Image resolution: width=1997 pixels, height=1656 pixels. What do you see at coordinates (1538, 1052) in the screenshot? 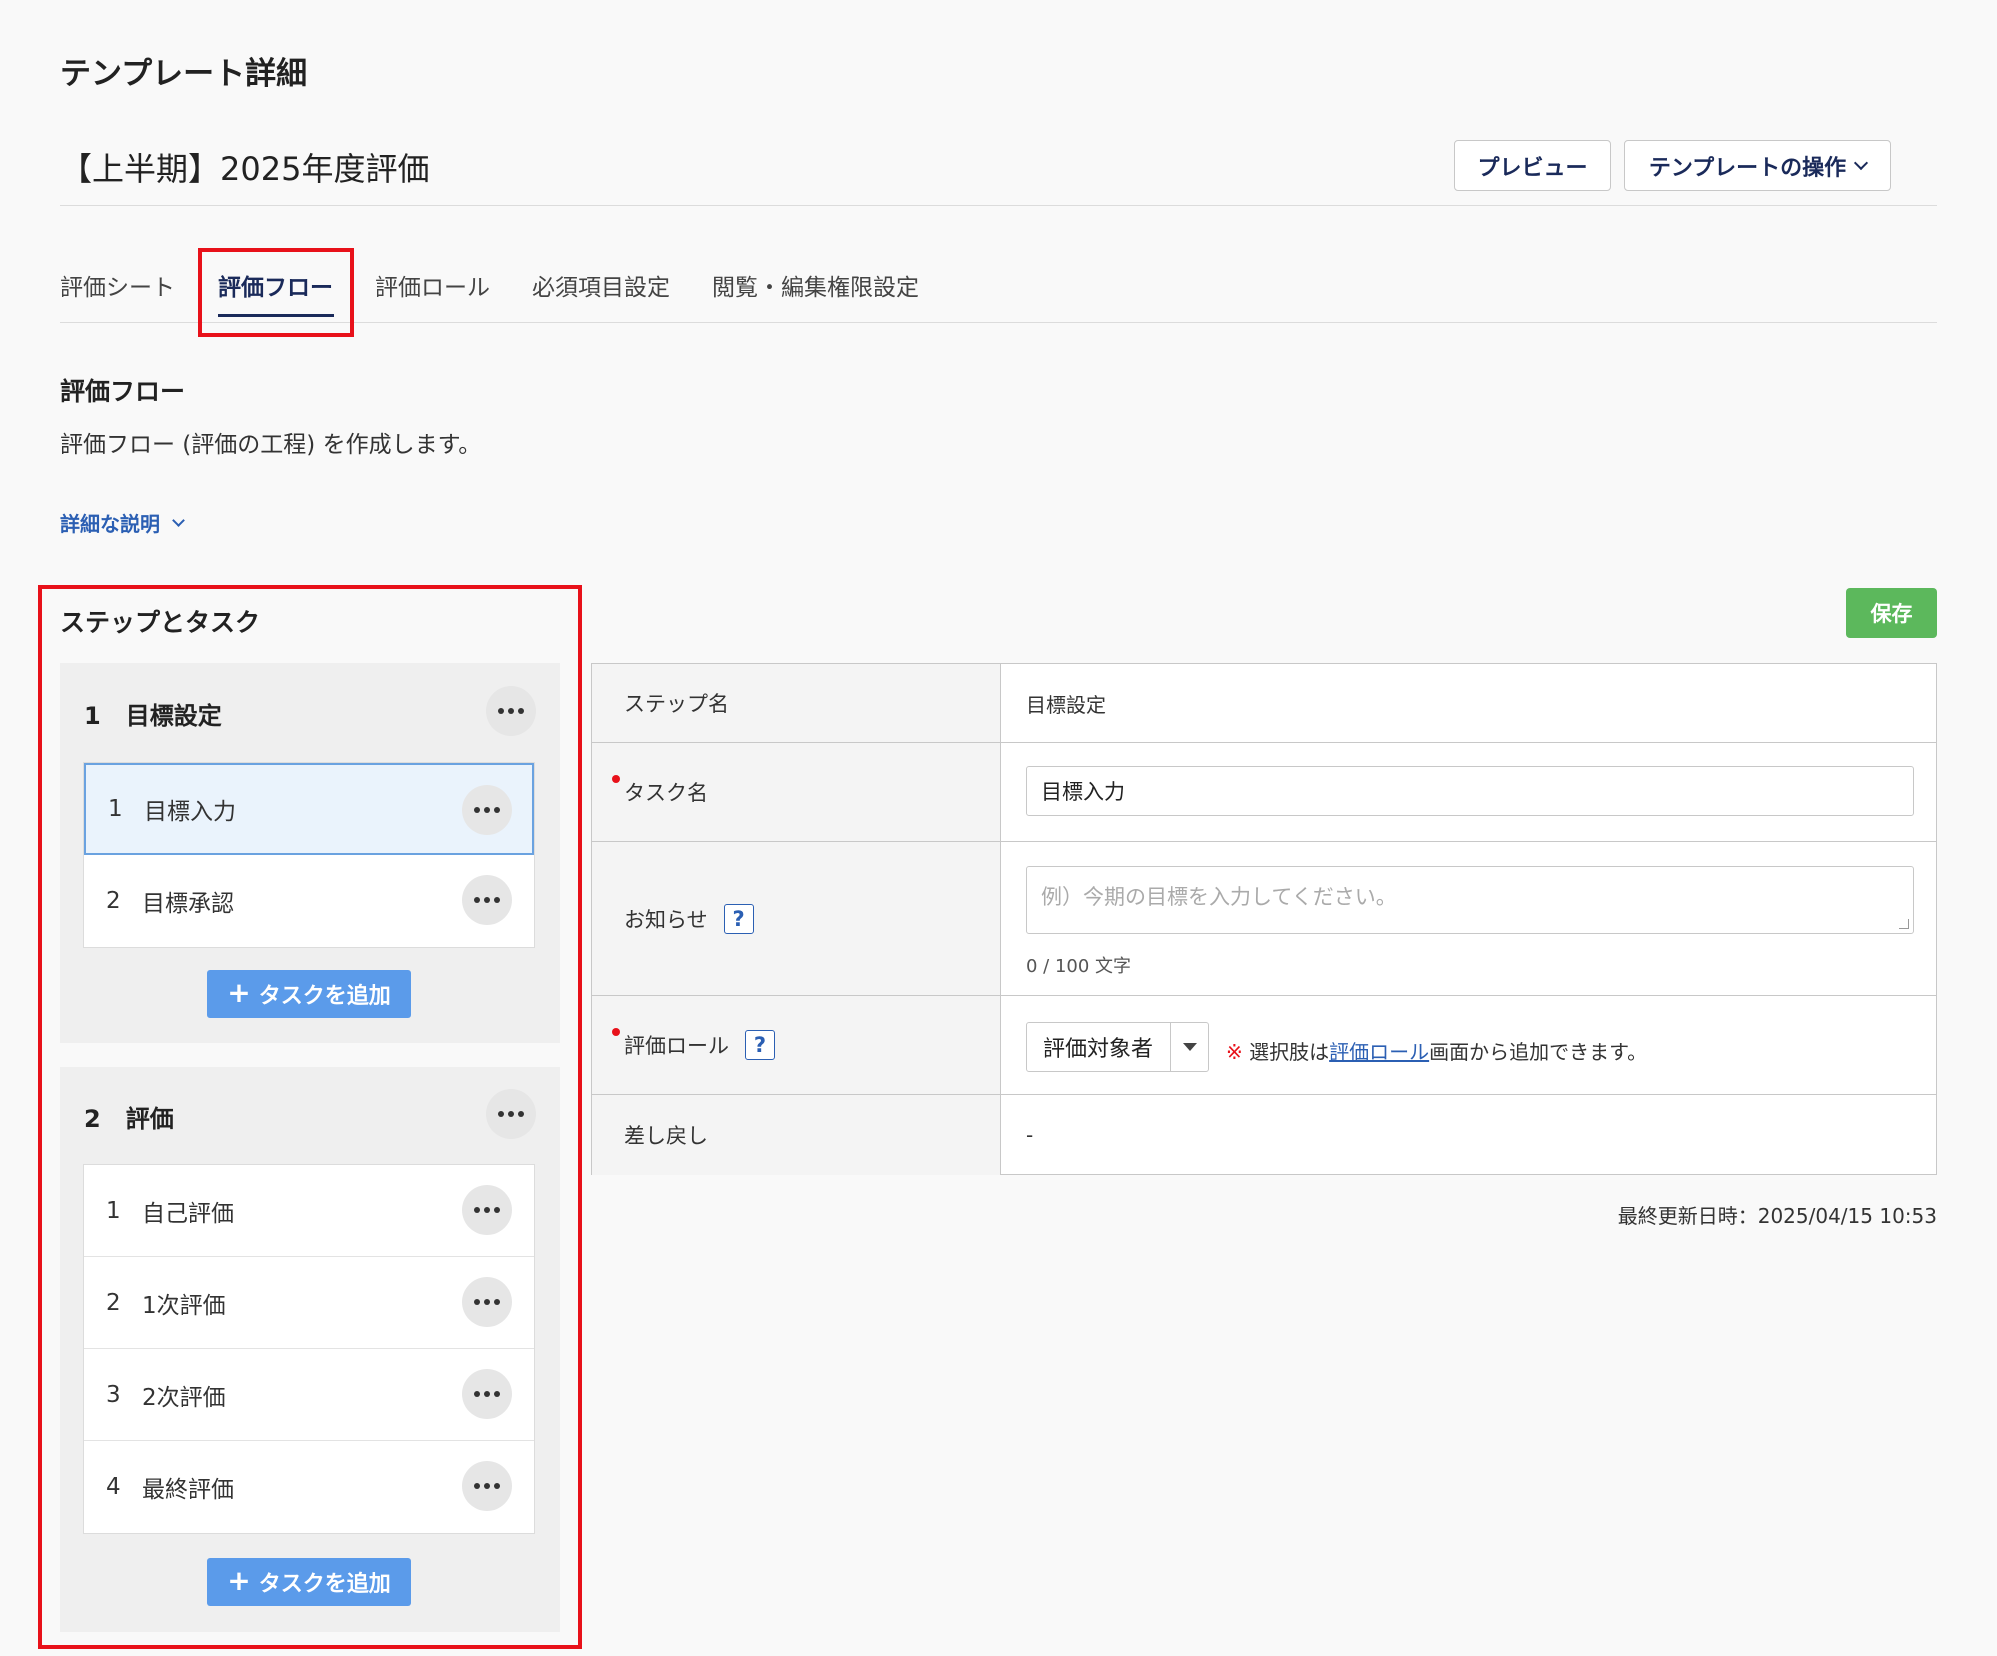
I see `note-post: 画面から追加できます。` at bounding box center [1538, 1052].